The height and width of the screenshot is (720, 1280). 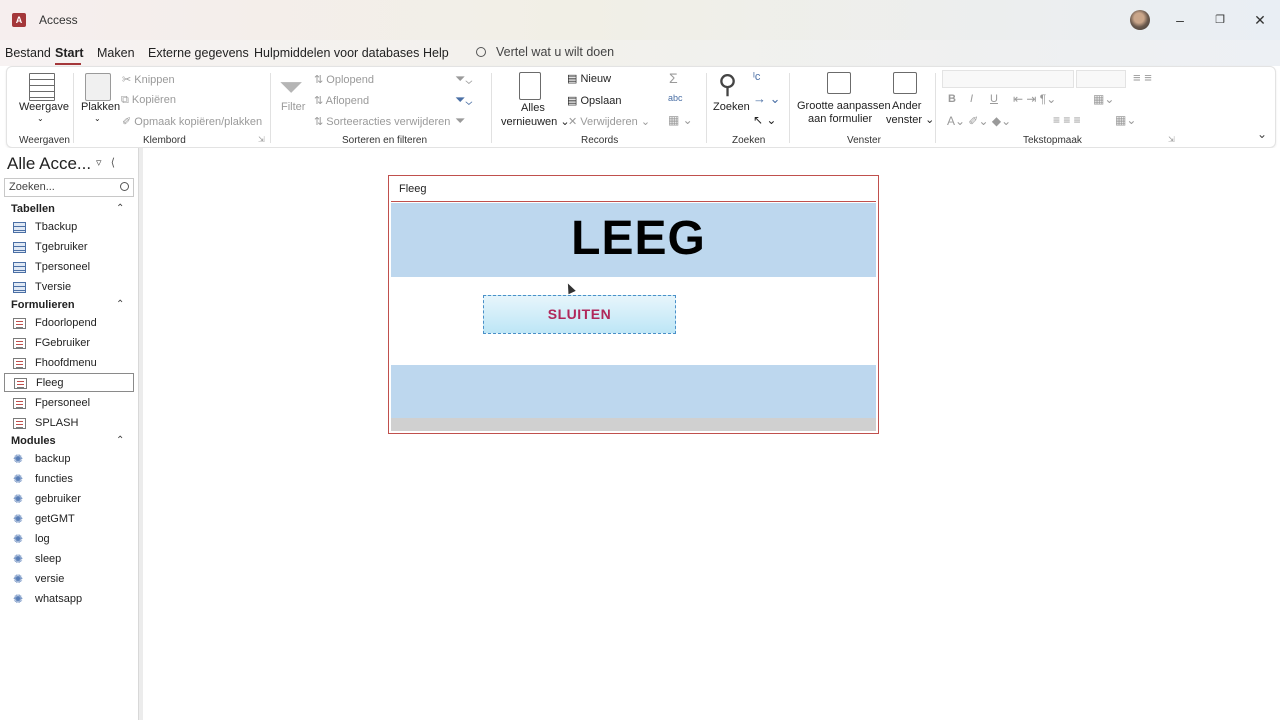 I want to click on nav-item-log: ✺ log, so click(x=69, y=539).